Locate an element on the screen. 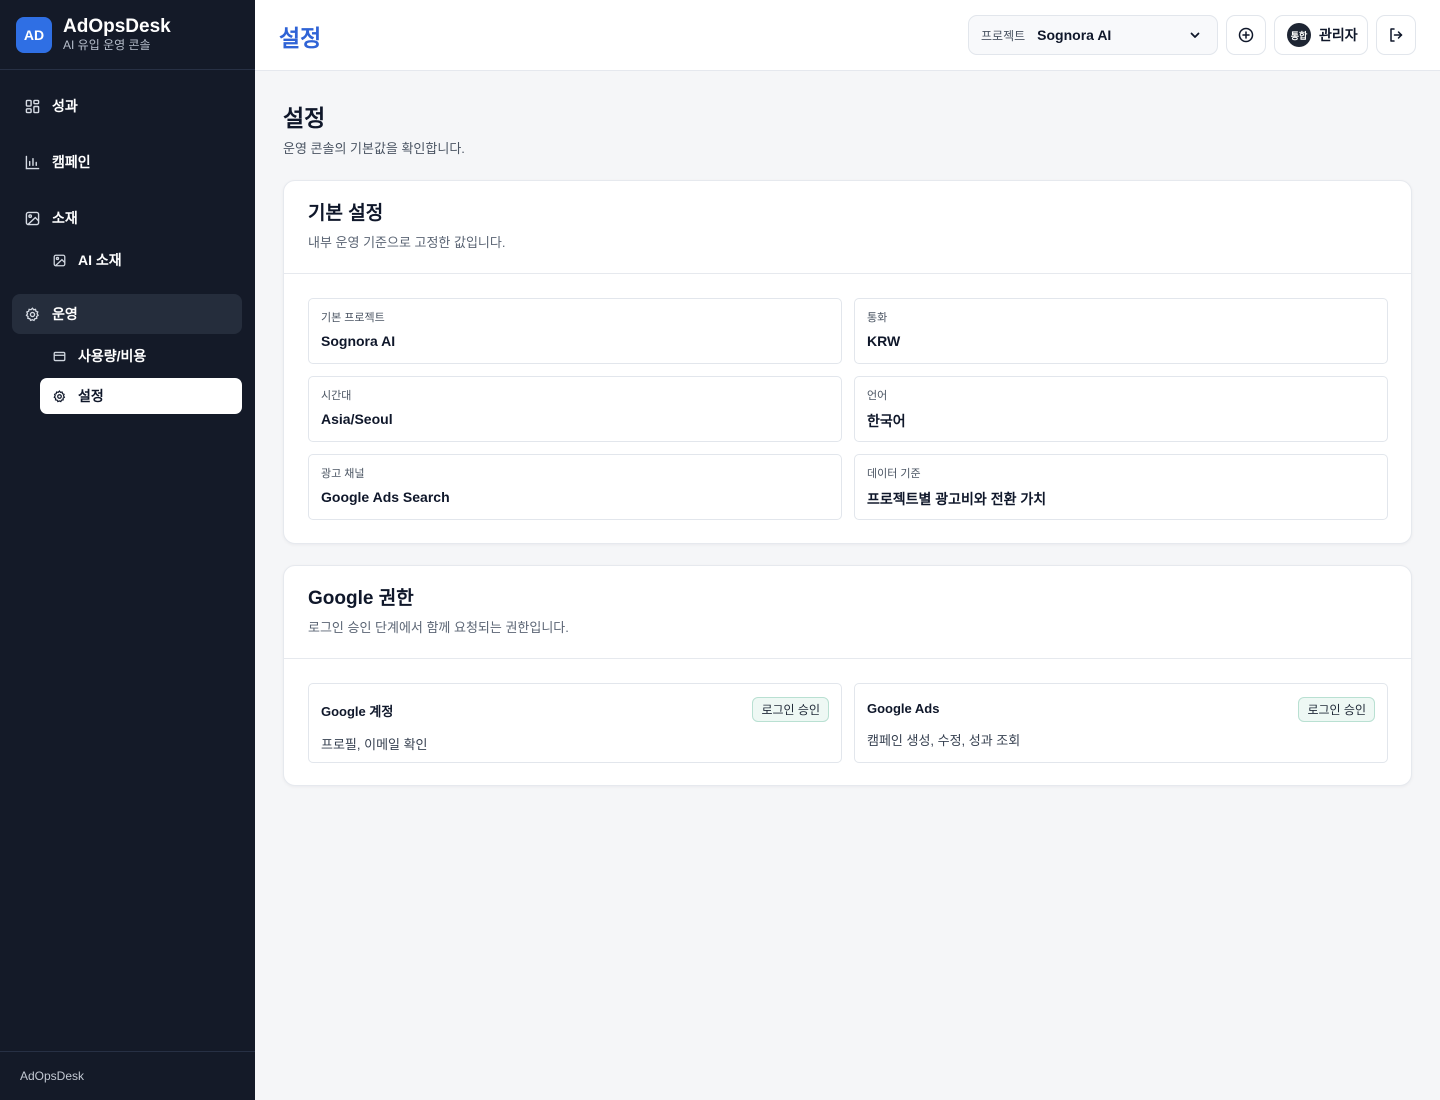 This screenshot has width=1440, height=1100. sidebar-item-usage-cost: 사용량/비용 is located at coordinates (141, 356).